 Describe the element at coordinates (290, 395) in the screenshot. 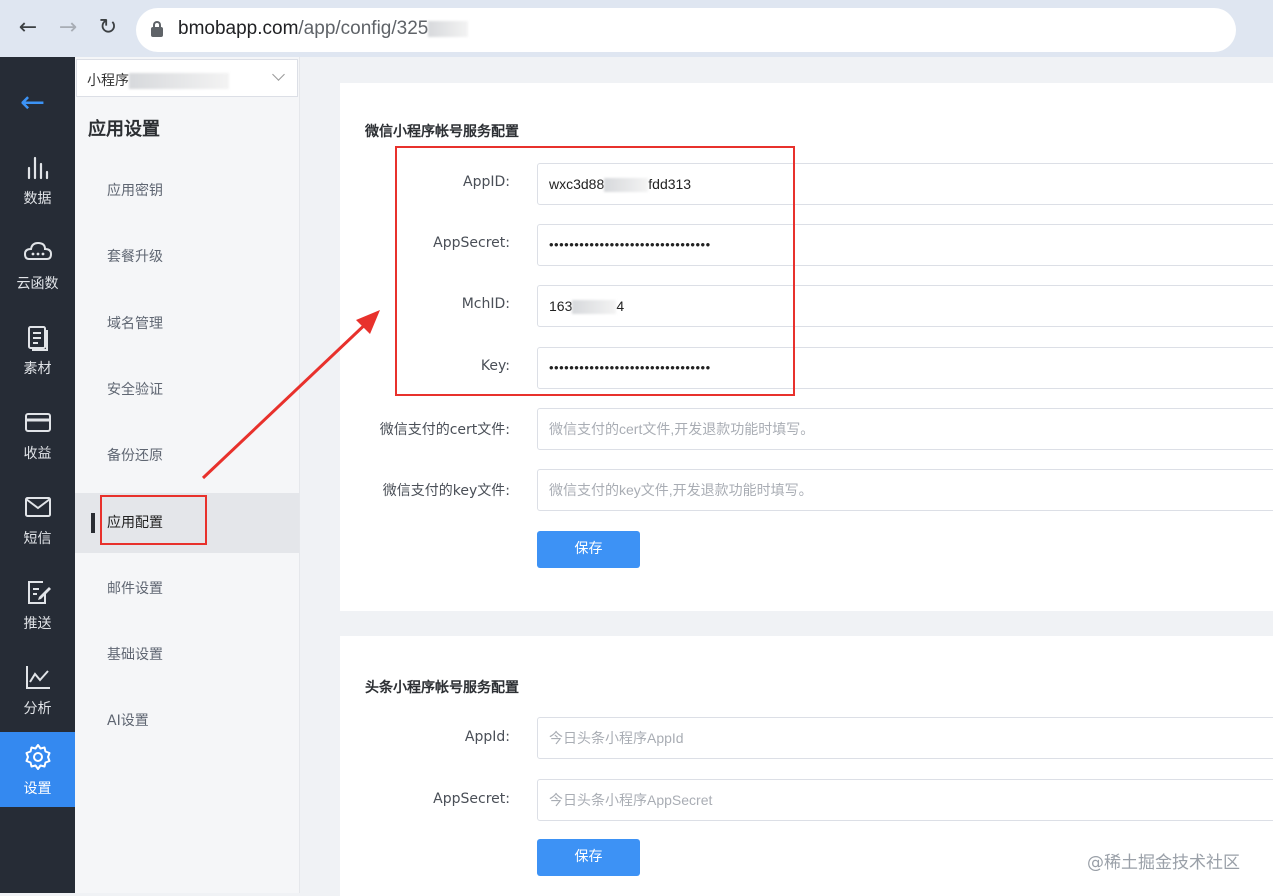

I see `annotation-arrow` at that location.